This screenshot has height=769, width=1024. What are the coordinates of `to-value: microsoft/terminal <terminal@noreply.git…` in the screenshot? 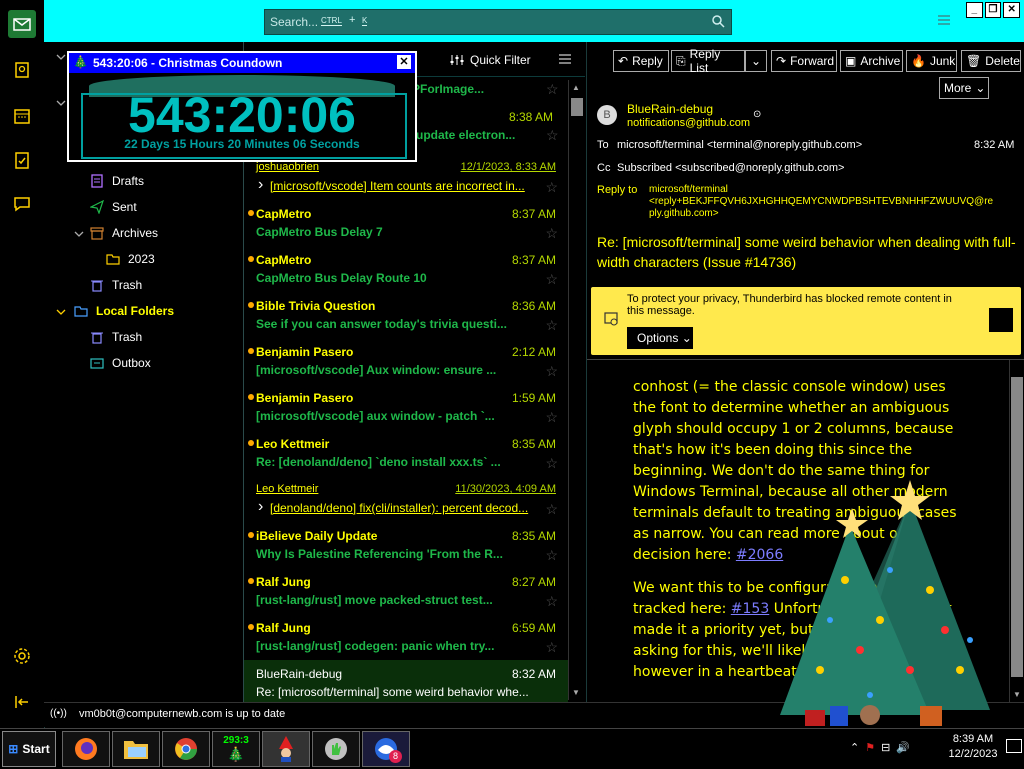 It's located at (739, 145).